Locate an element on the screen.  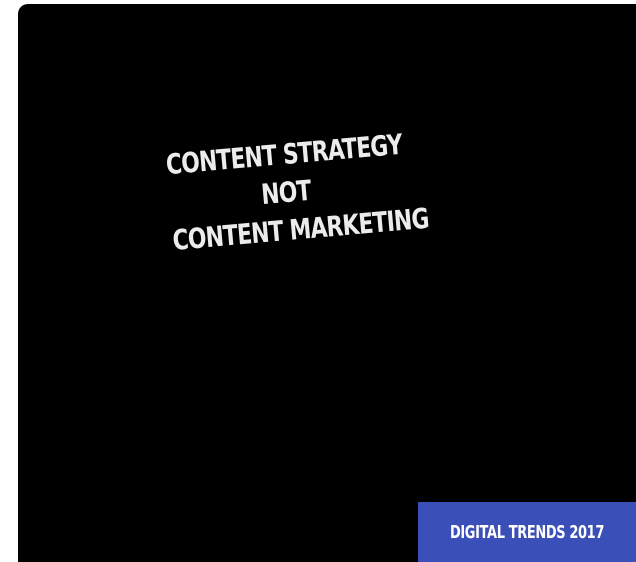
slide-headline: CONTENT STRATEGY NOT CONTENT MARKETING is located at coordinates (286, 193).